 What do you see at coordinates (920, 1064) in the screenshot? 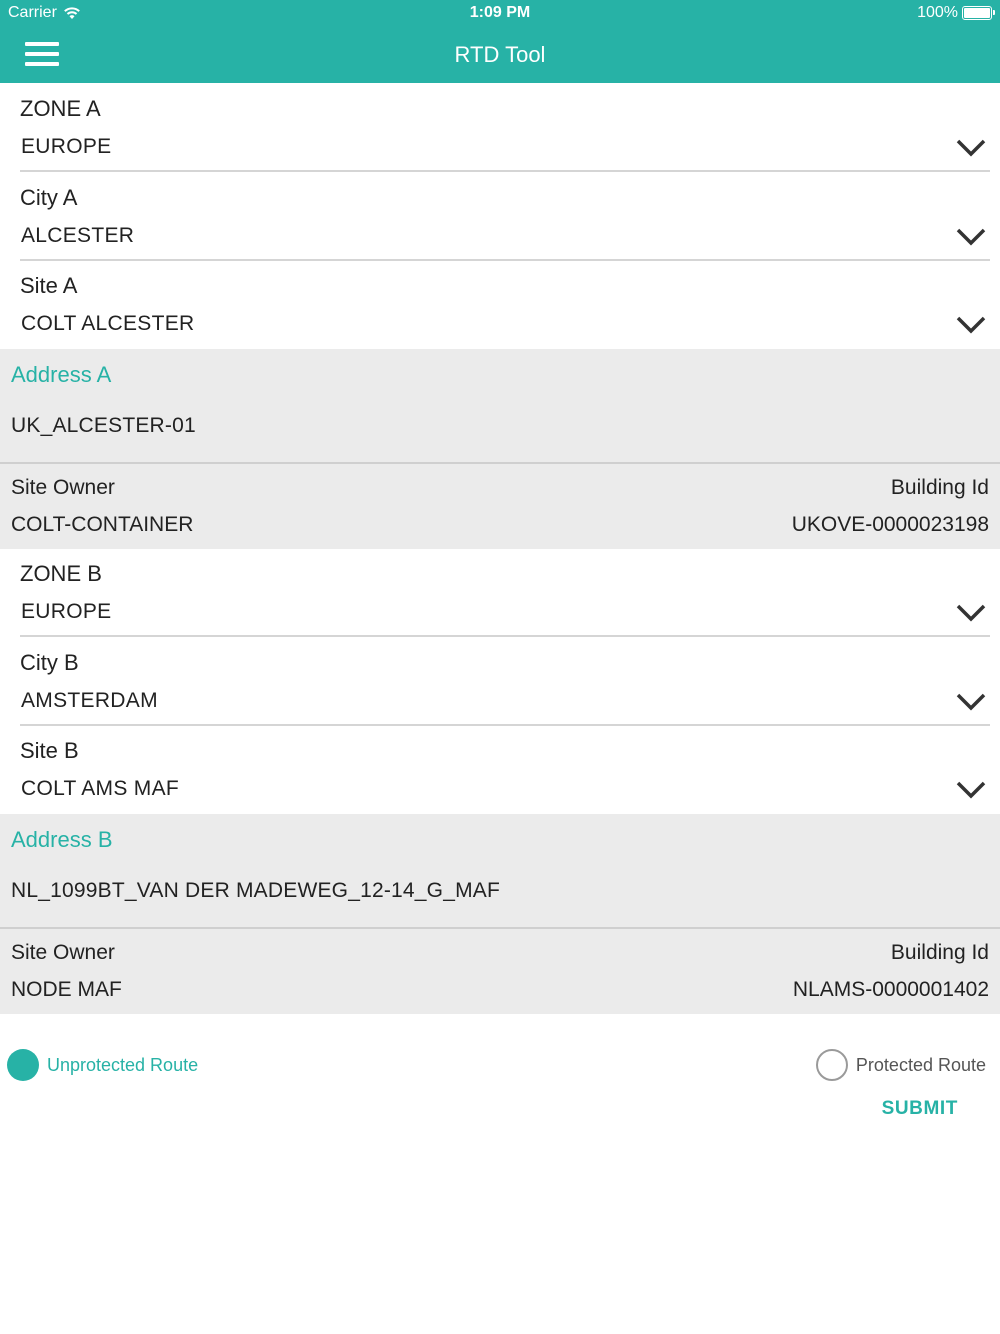
I see `protected-route-label: Protected Route` at bounding box center [920, 1064].